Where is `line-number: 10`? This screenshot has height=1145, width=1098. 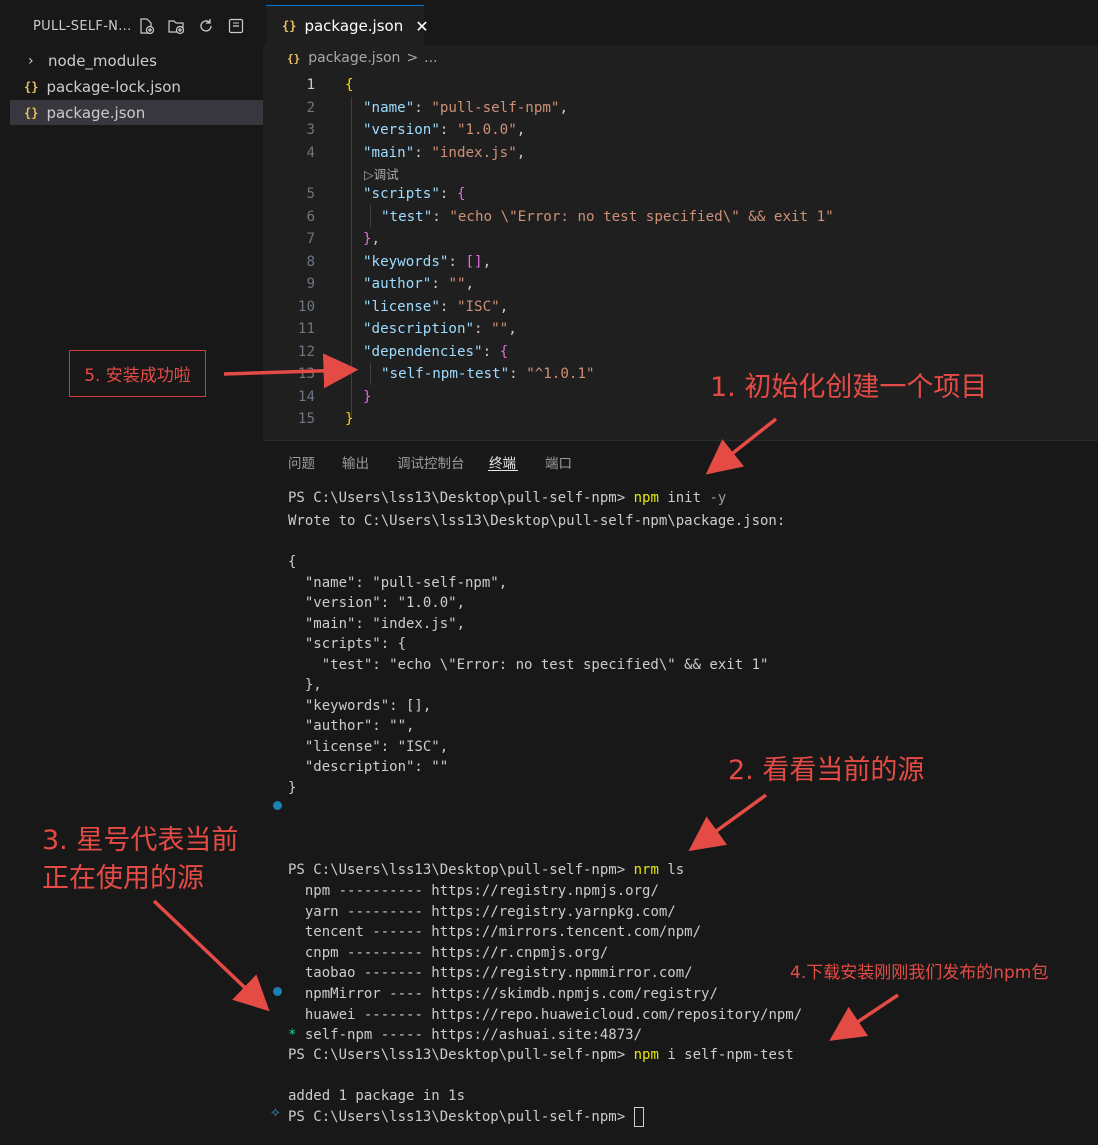 line-number: 10 is located at coordinates (306, 307).